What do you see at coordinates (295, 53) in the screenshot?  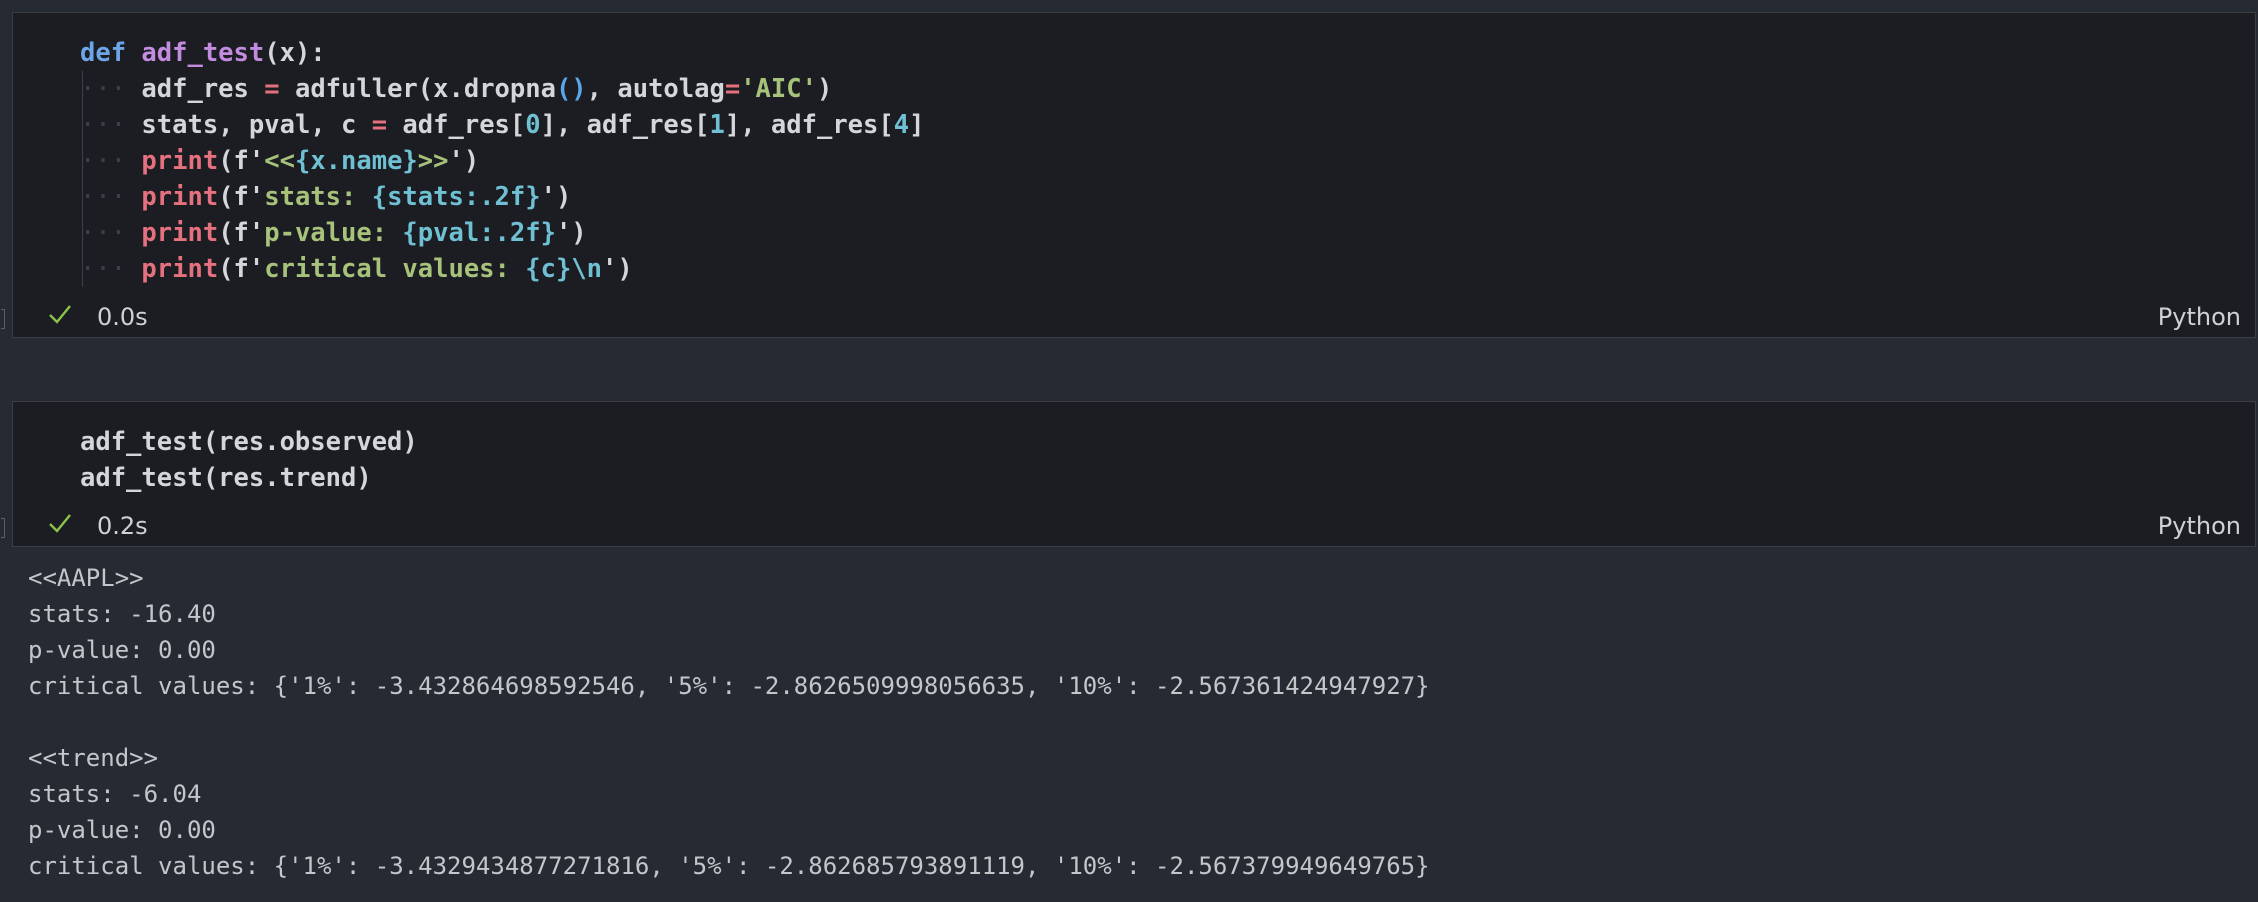 I see `code-token: (x):` at bounding box center [295, 53].